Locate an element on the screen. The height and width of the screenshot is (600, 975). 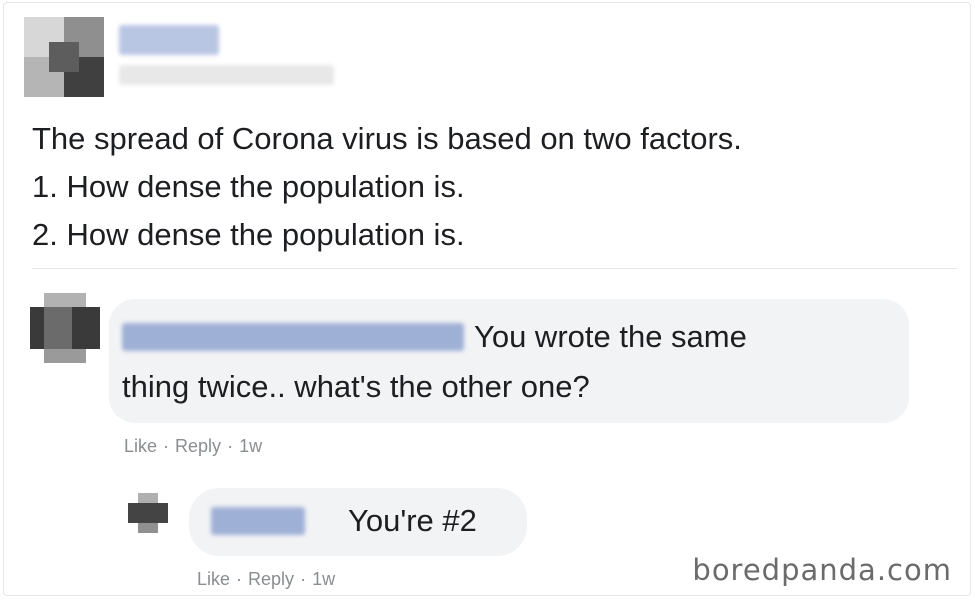
reply-actions: Like · Reply · 1w is located at coordinates (269, 579).